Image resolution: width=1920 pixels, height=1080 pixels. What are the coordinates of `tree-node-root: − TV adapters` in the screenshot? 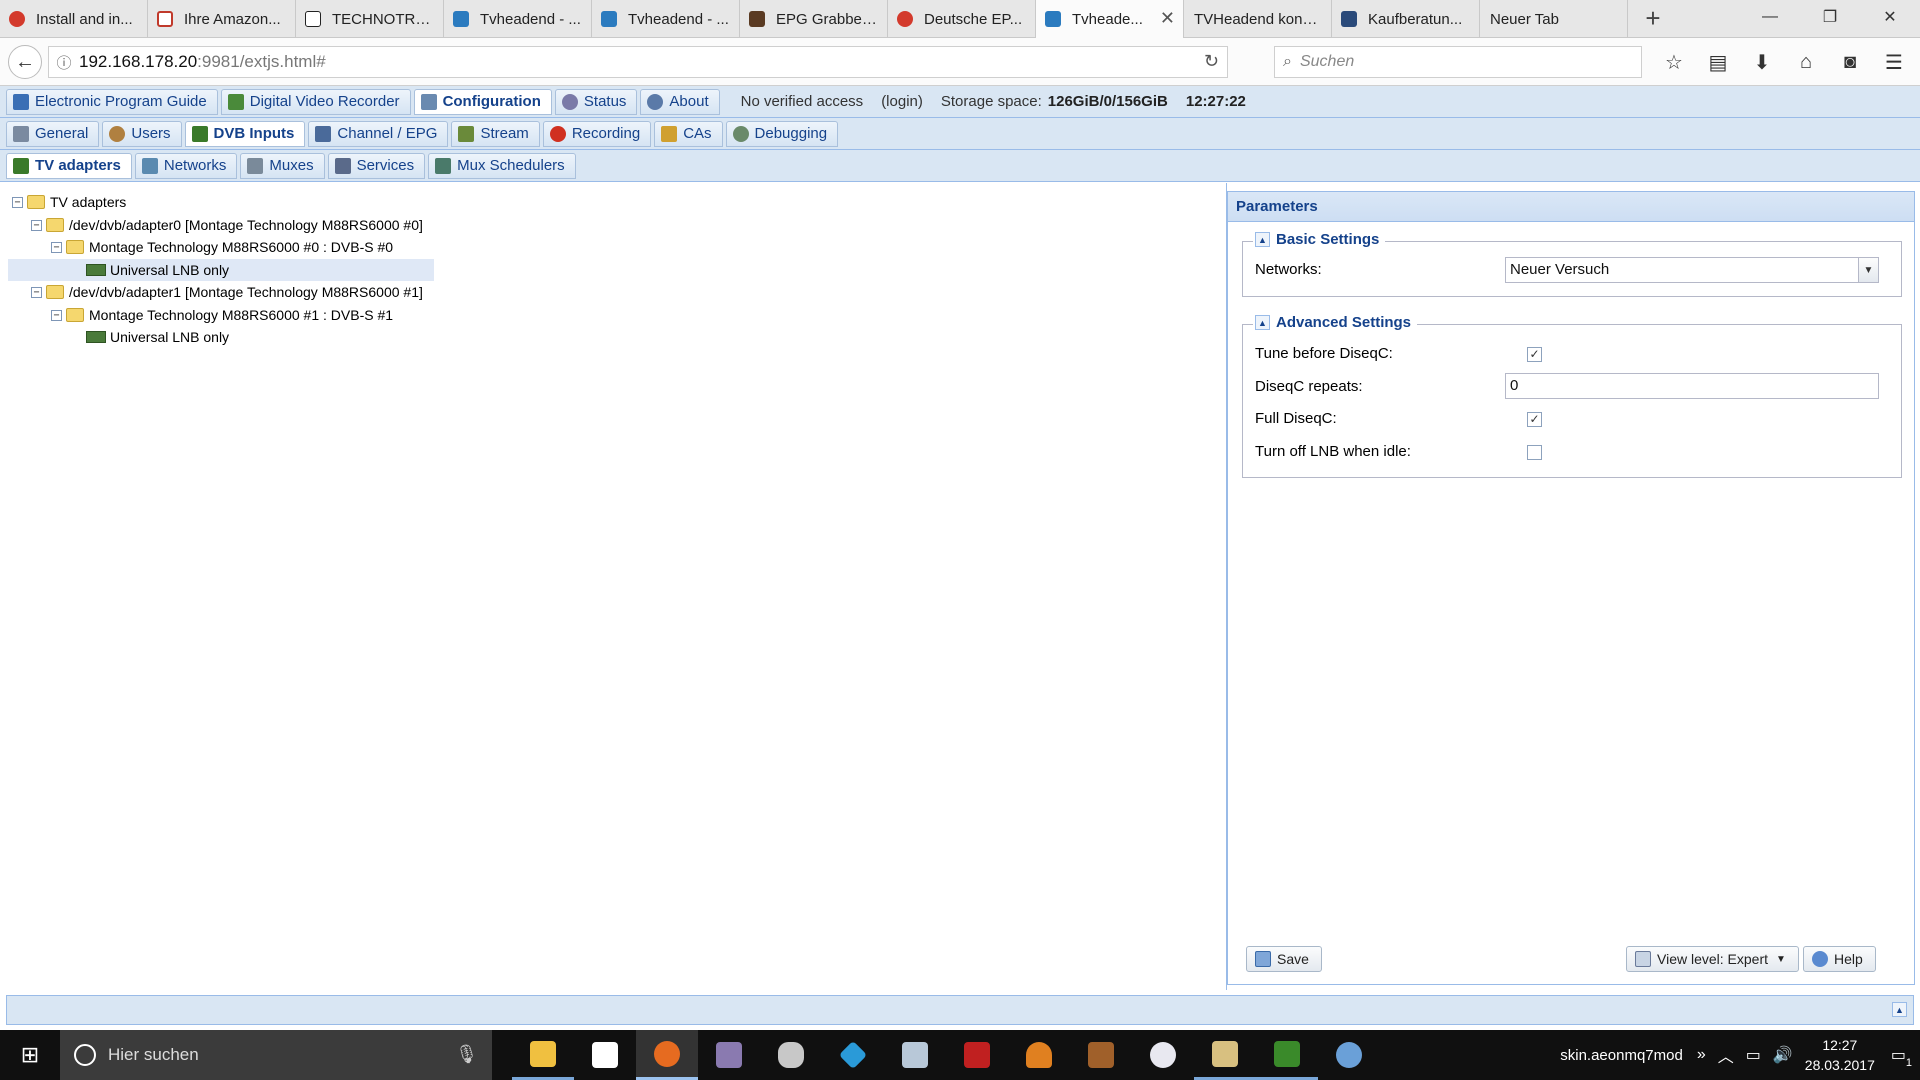 It's located at (69, 202).